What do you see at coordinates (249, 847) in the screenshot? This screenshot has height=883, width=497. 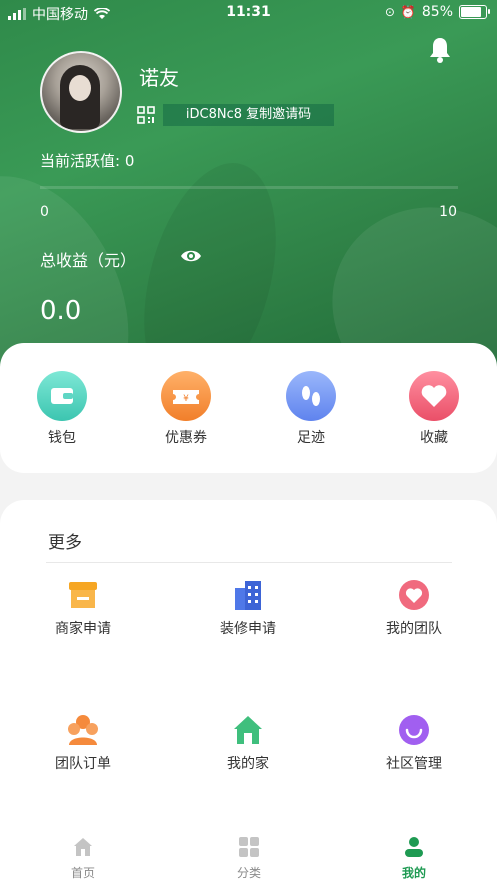 I see `grid-icon` at bounding box center [249, 847].